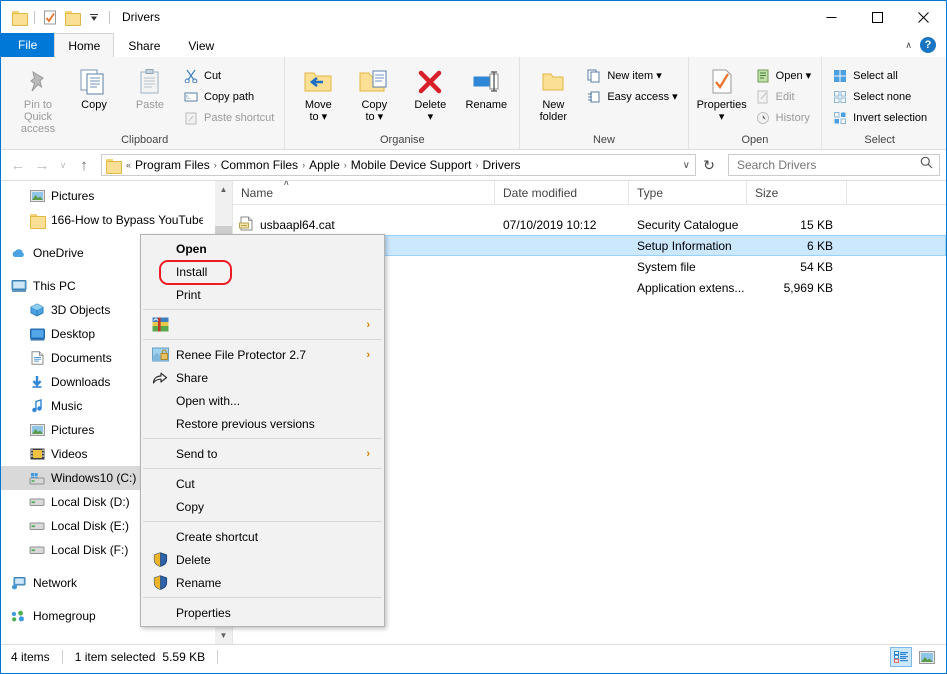  Describe the element at coordinates (553, 91) in the screenshot. I see `new-folder-button: New folder` at that location.